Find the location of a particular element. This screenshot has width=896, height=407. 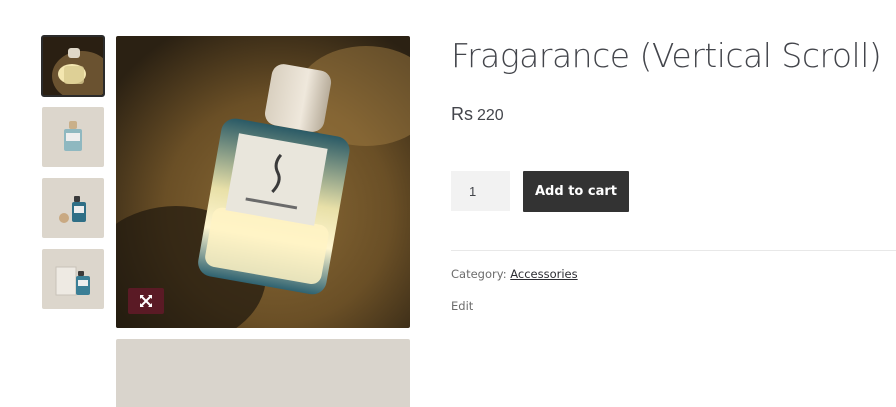

perfume-sand-thumbnail-image is located at coordinates (73, 66).